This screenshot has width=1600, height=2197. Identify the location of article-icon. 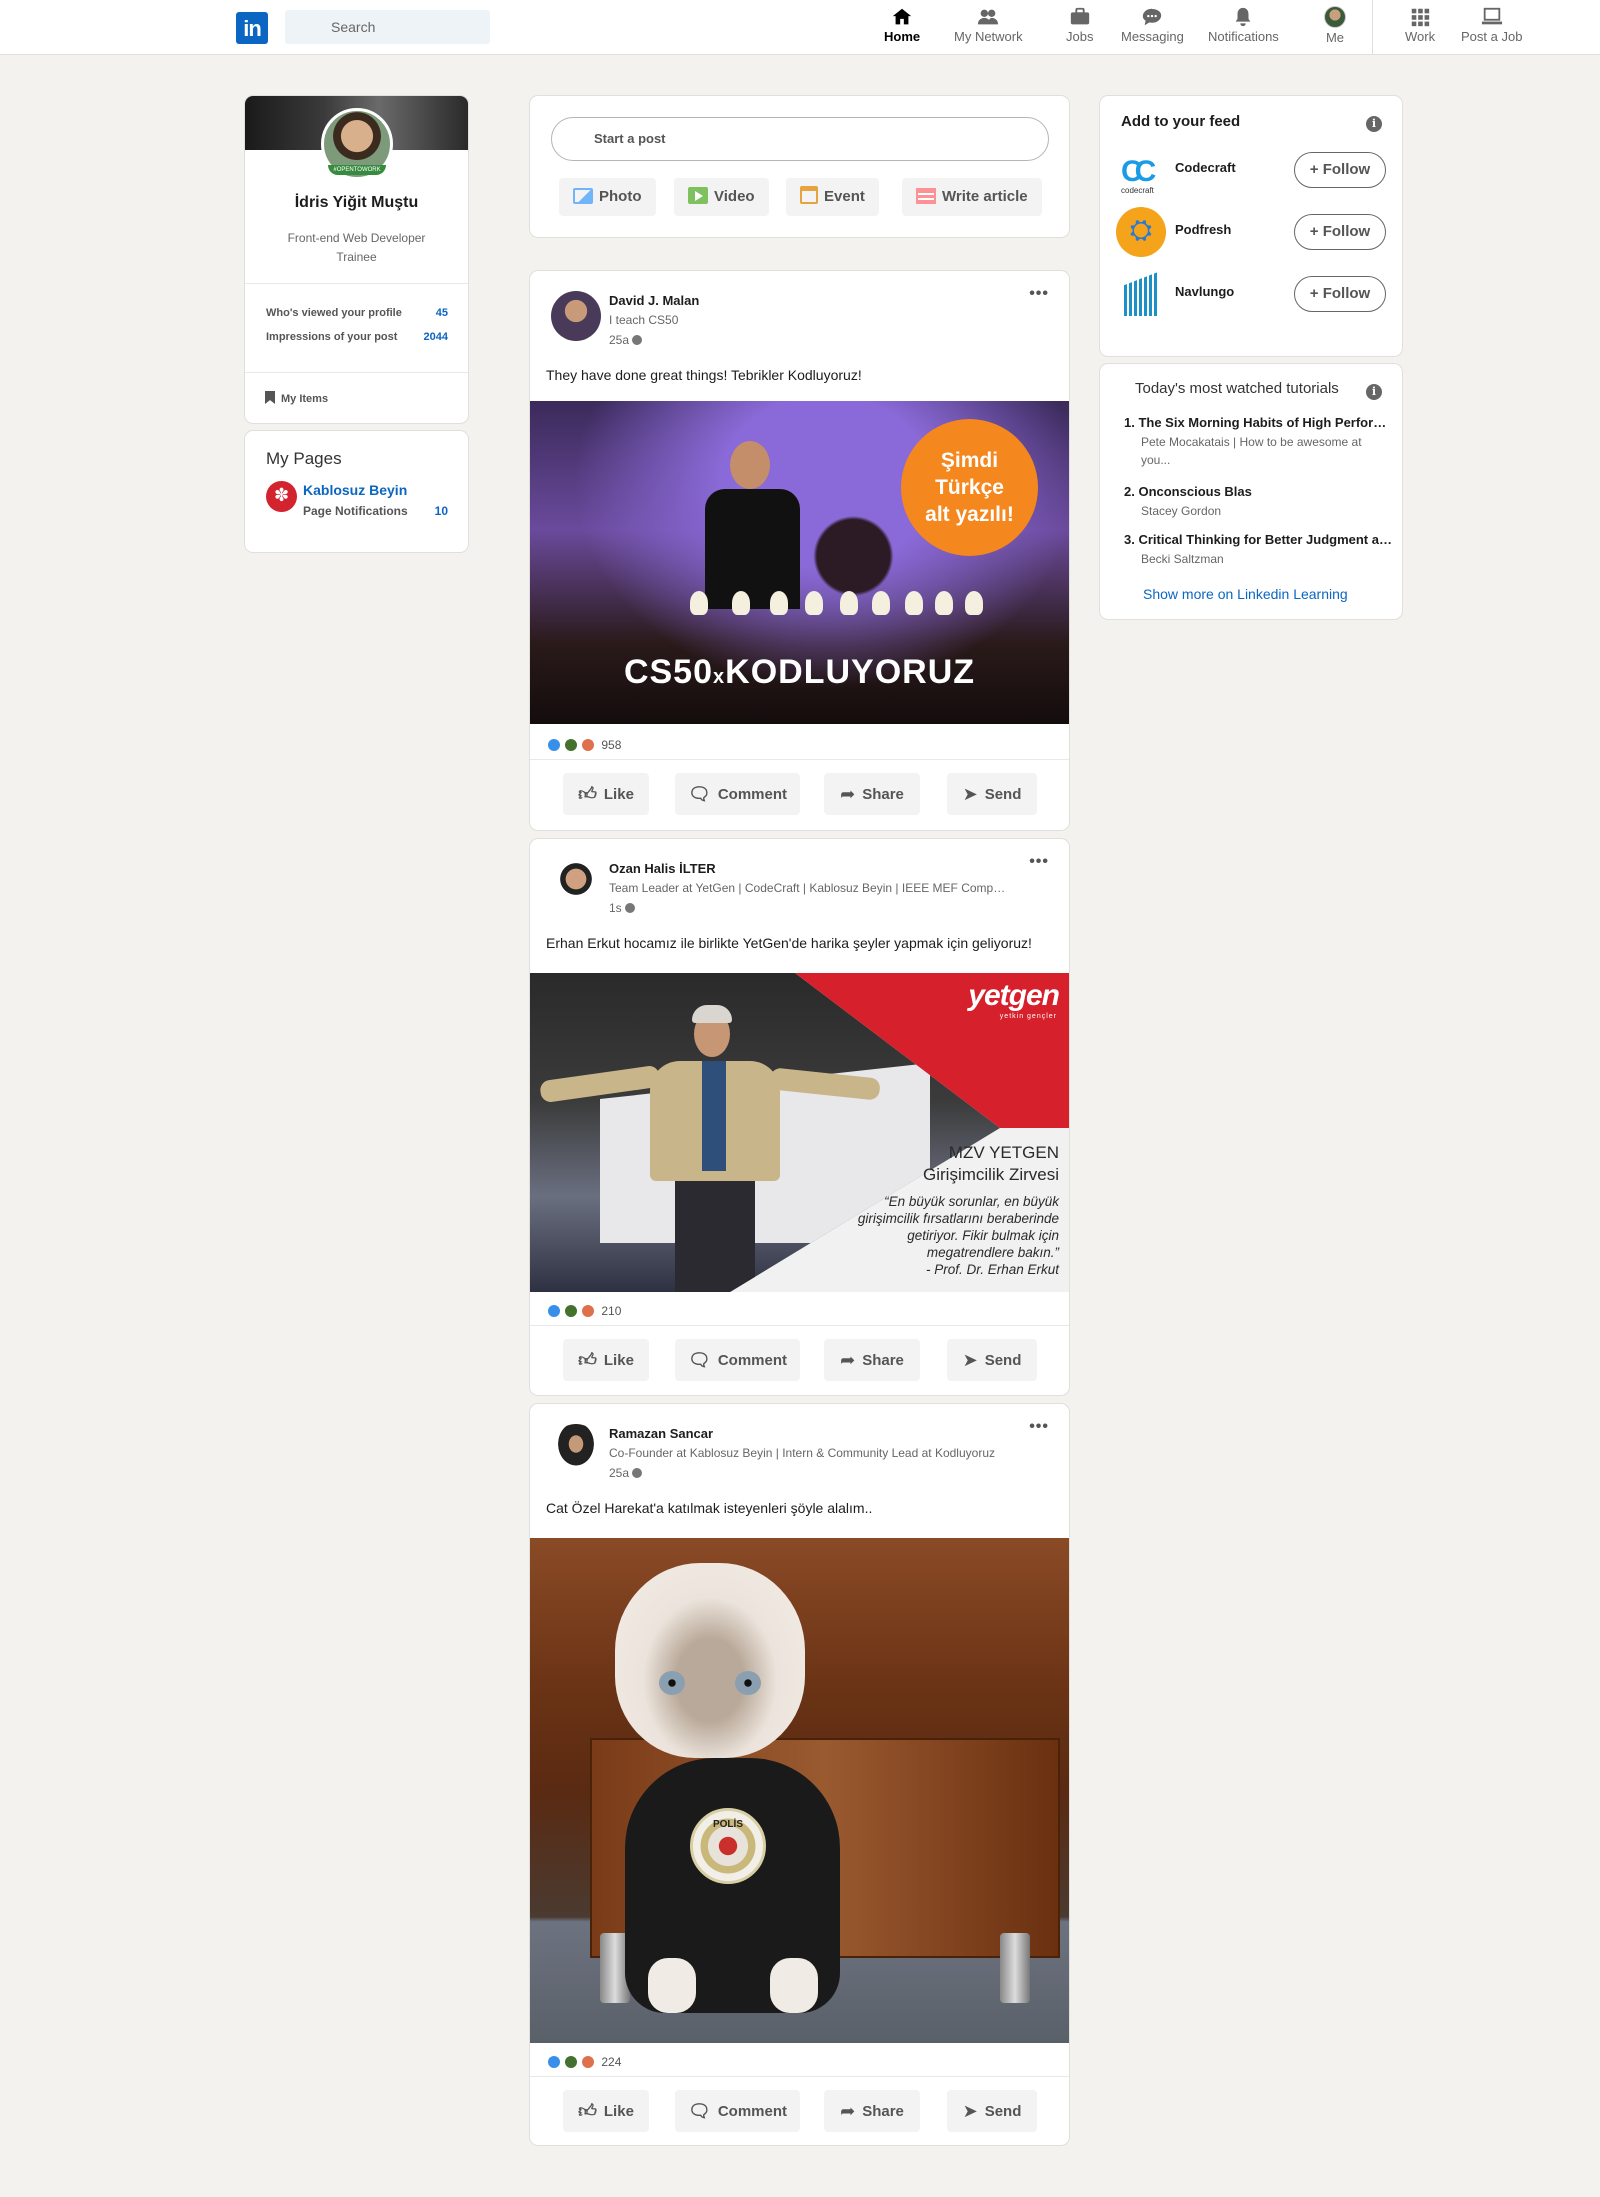
(926, 196).